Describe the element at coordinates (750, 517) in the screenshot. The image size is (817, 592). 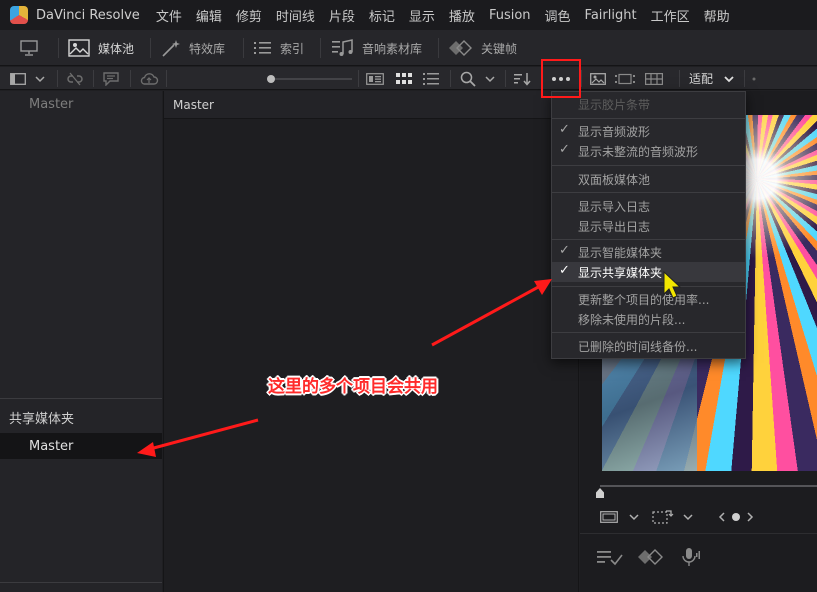
I see `chevron-right-icon` at that location.